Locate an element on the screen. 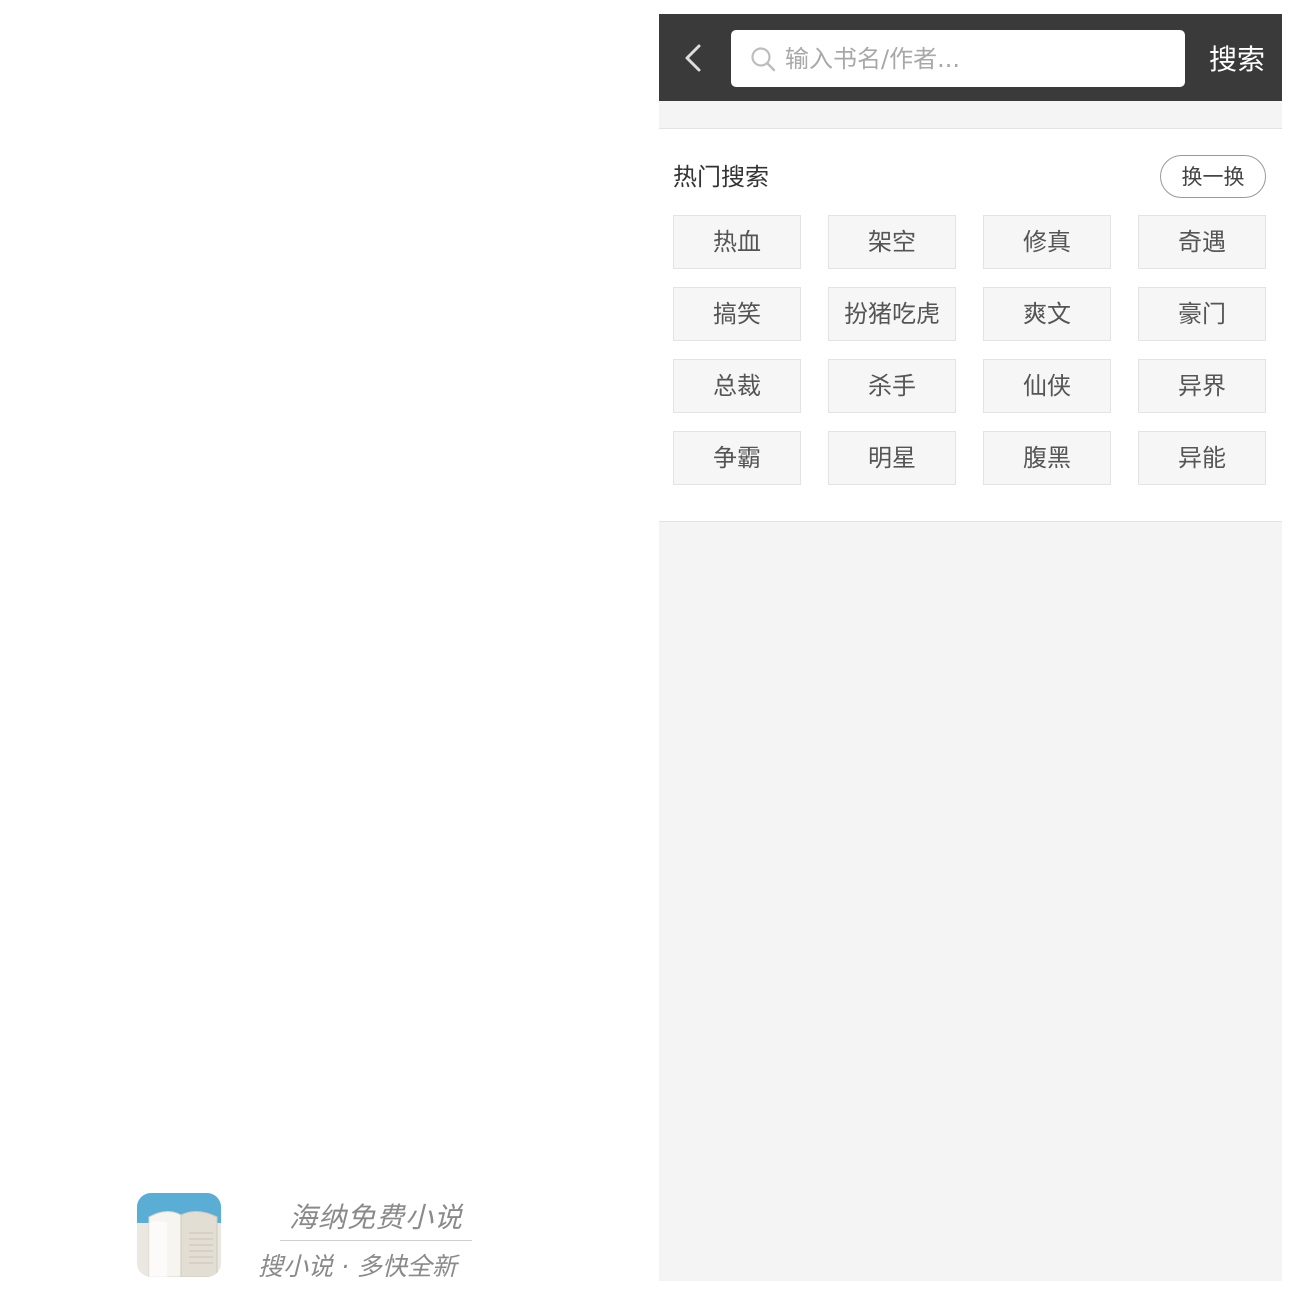 The image size is (1296, 1296). hot-tag: 争霸 is located at coordinates (737, 458).